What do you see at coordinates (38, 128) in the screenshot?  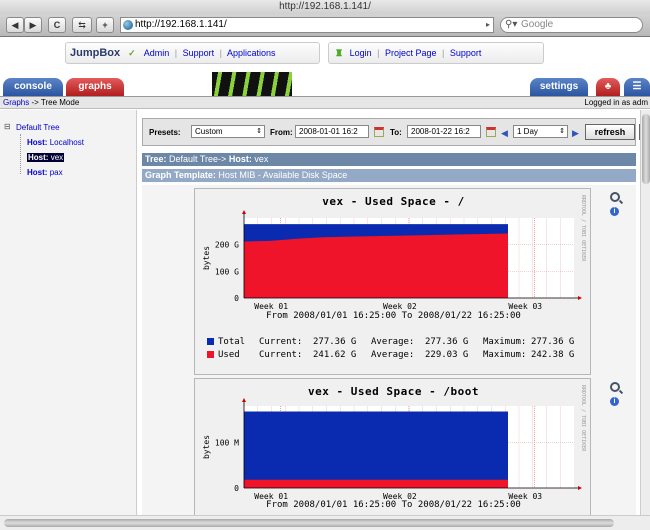 I see `tree-root-default-tree: Default Tree` at bounding box center [38, 128].